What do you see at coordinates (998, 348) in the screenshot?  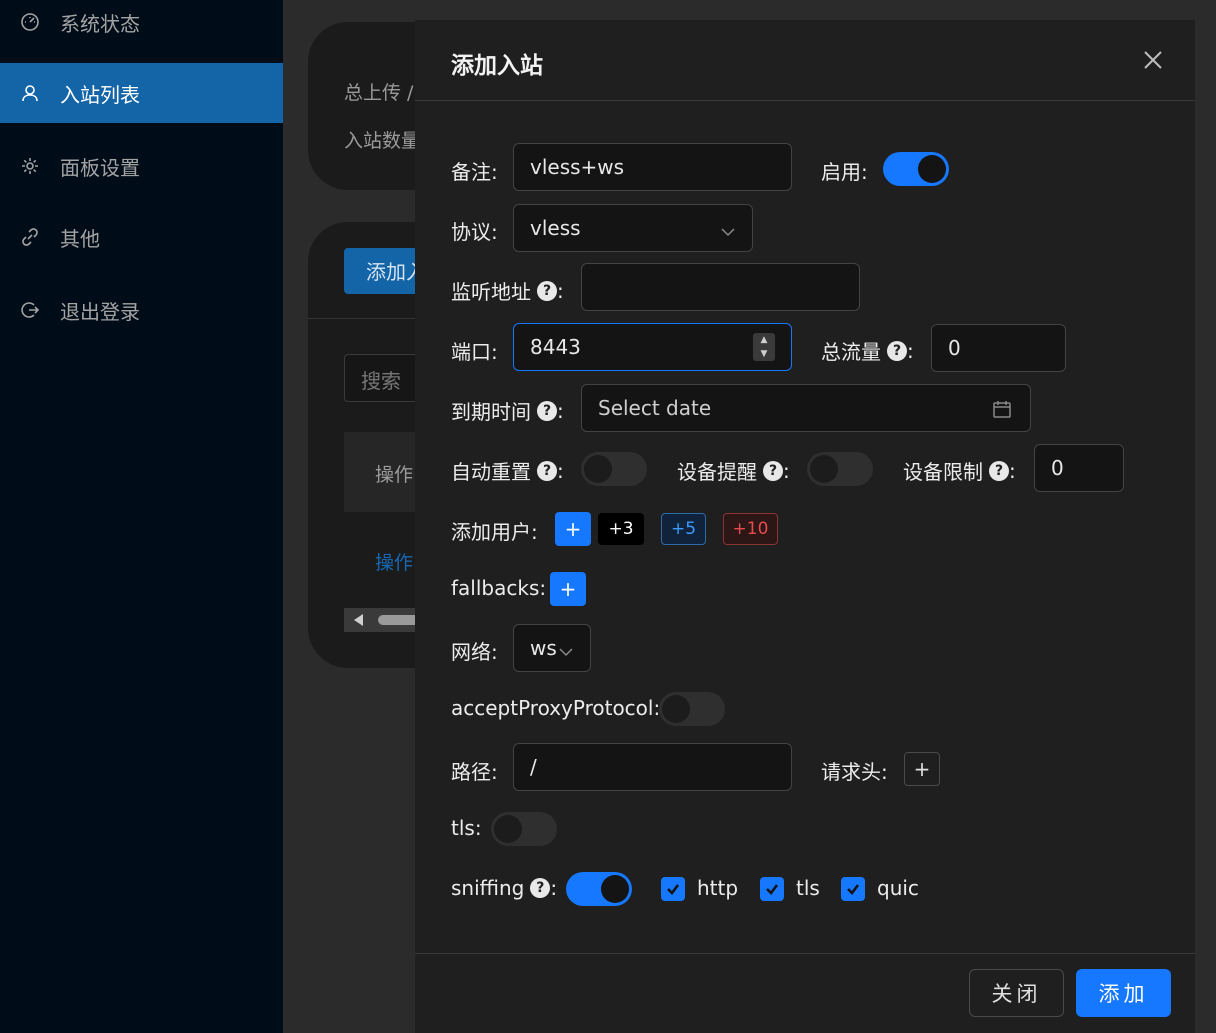 I see `total-traffic-input: 0` at bounding box center [998, 348].